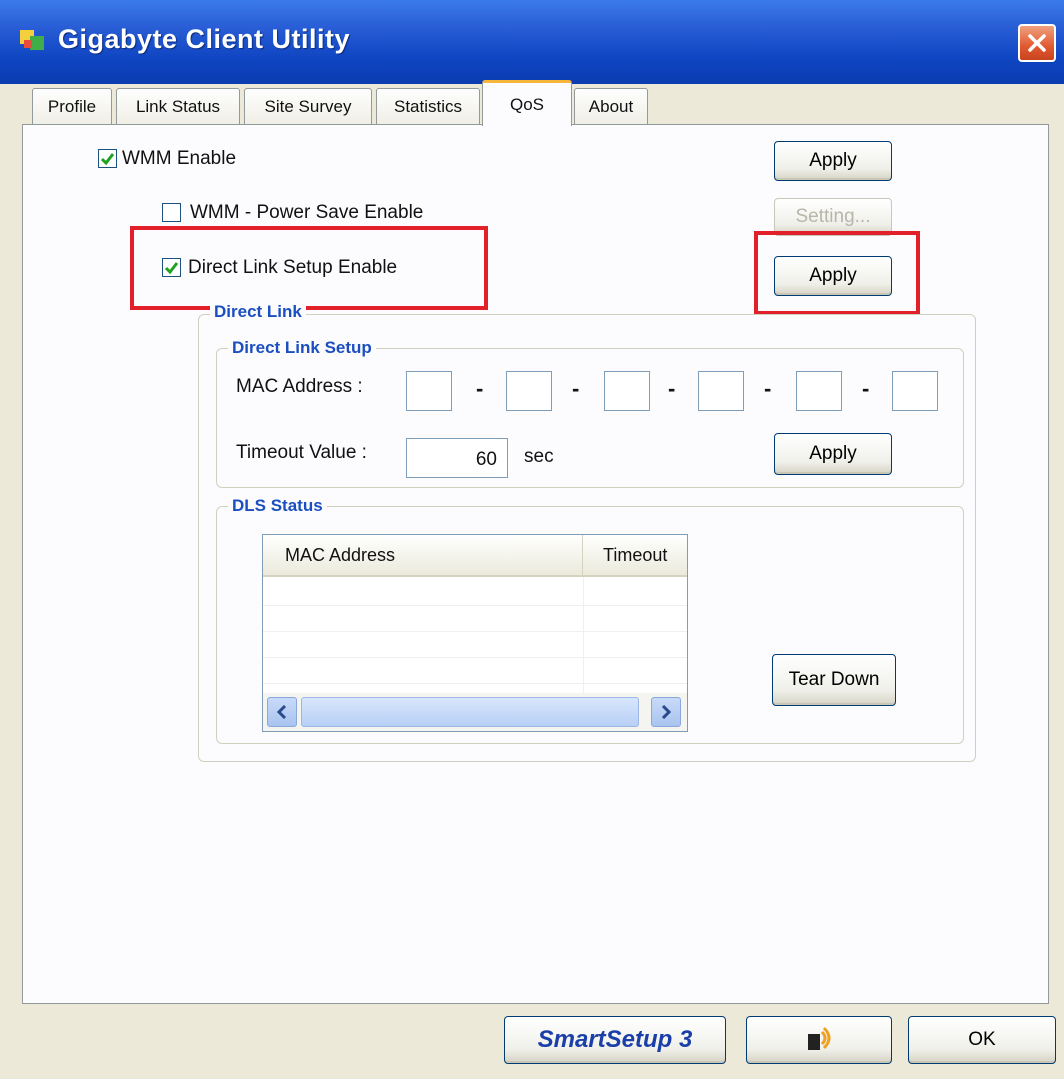 The image size is (1064, 1079). Describe the element at coordinates (428, 106) in the screenshot. I see `tab-statistics: Statistics` at that location.